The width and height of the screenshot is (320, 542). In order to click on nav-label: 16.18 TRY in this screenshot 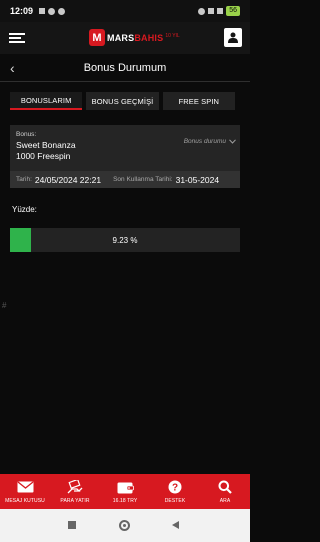, I will do `click(125, 500)`.